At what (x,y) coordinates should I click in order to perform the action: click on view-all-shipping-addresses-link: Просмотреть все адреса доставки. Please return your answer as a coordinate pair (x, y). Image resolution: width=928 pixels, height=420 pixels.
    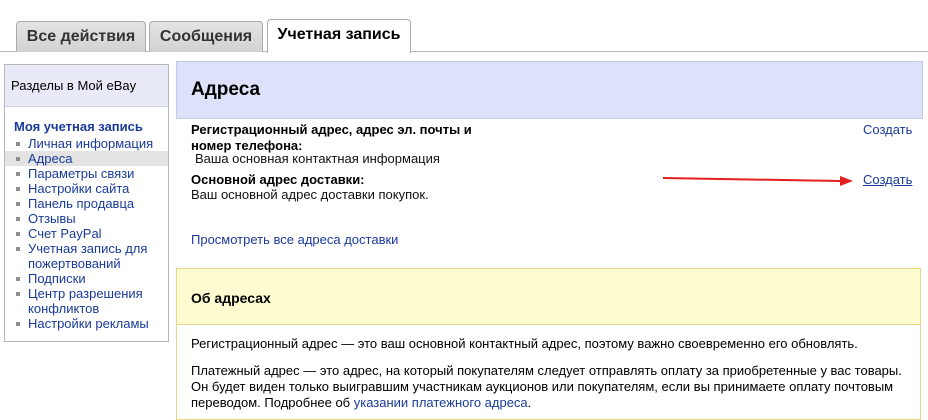
    Looking at the image, I should click on (294, 240).